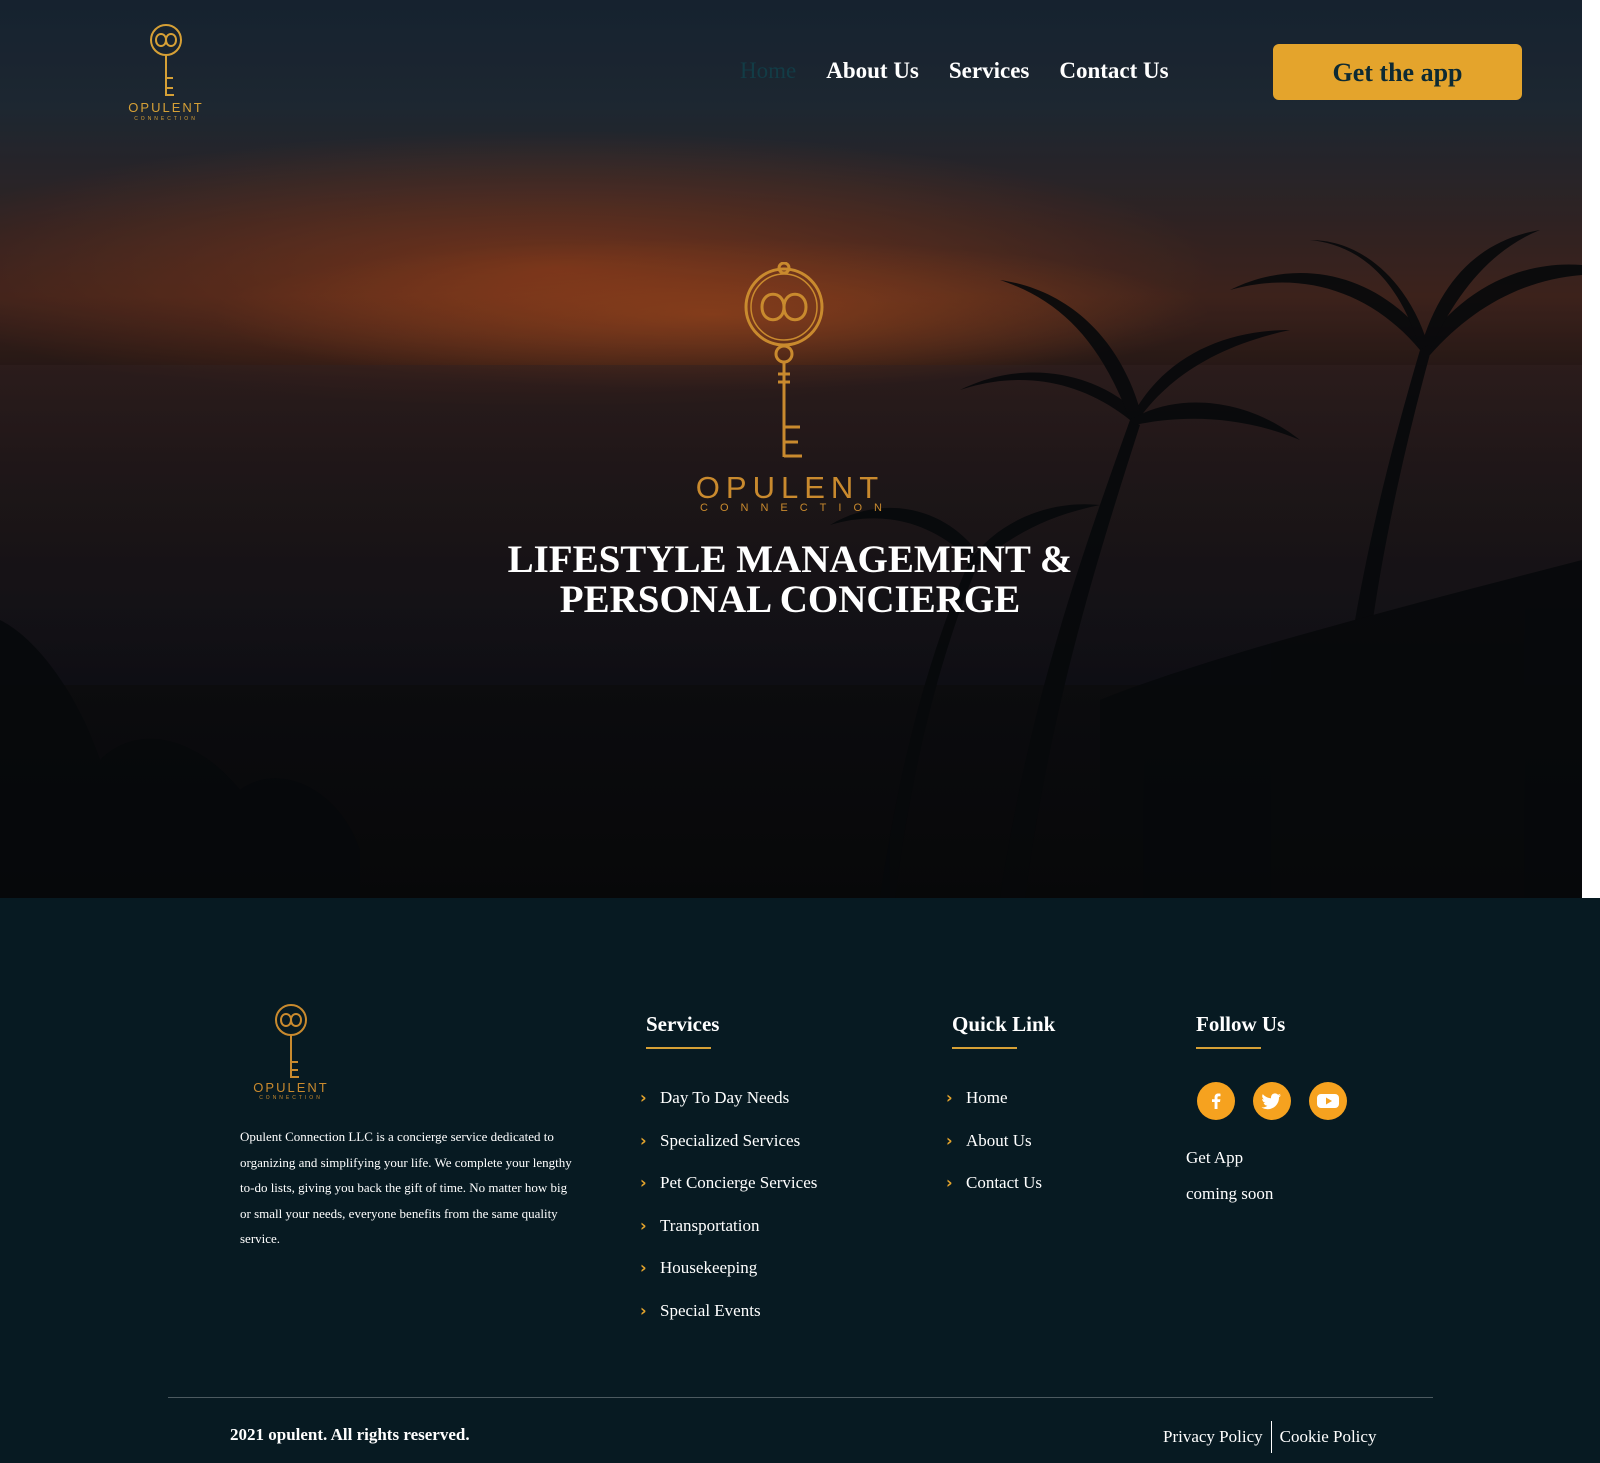 Image resolution: width=1600 pixels, height=1463 pixels. I want to click on main-navigation: Home About Us Services Contact Us, so click(969, 71).